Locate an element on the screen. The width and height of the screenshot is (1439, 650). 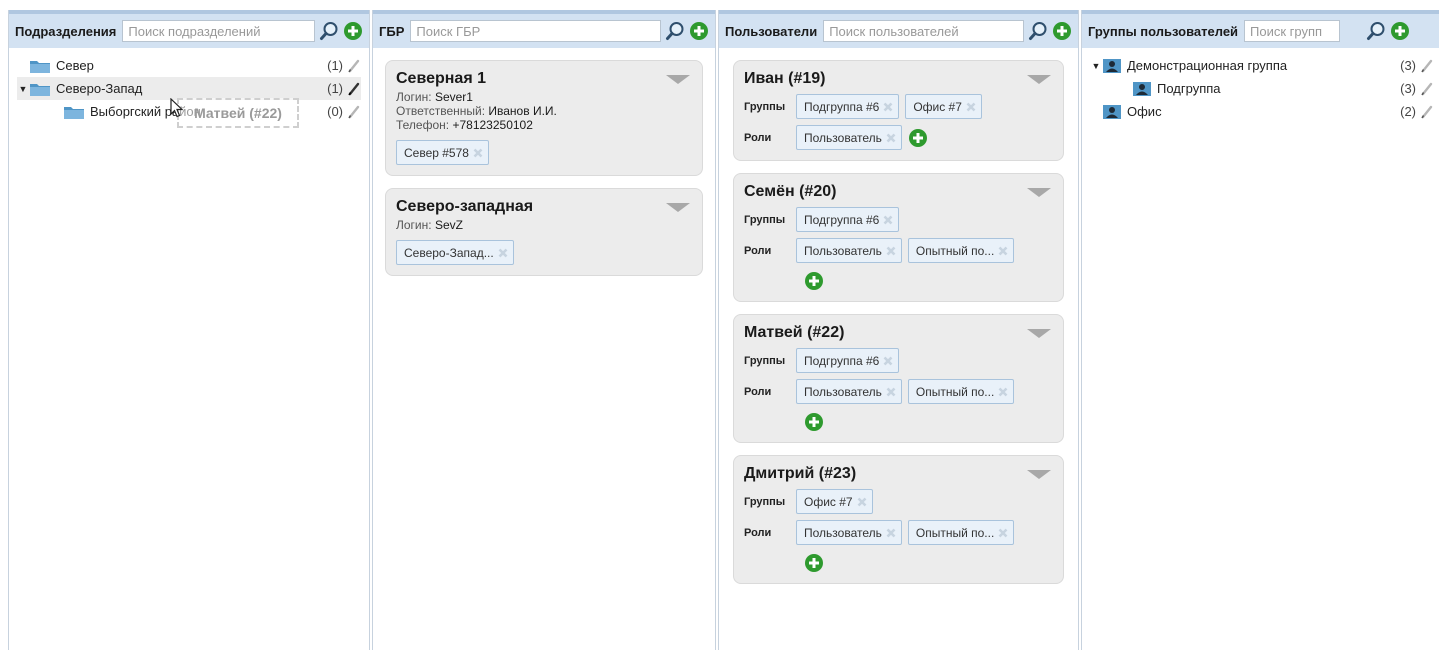
gbr-responsible: Ответственный: Иванов И.И. is located at coordinates (476, 111).